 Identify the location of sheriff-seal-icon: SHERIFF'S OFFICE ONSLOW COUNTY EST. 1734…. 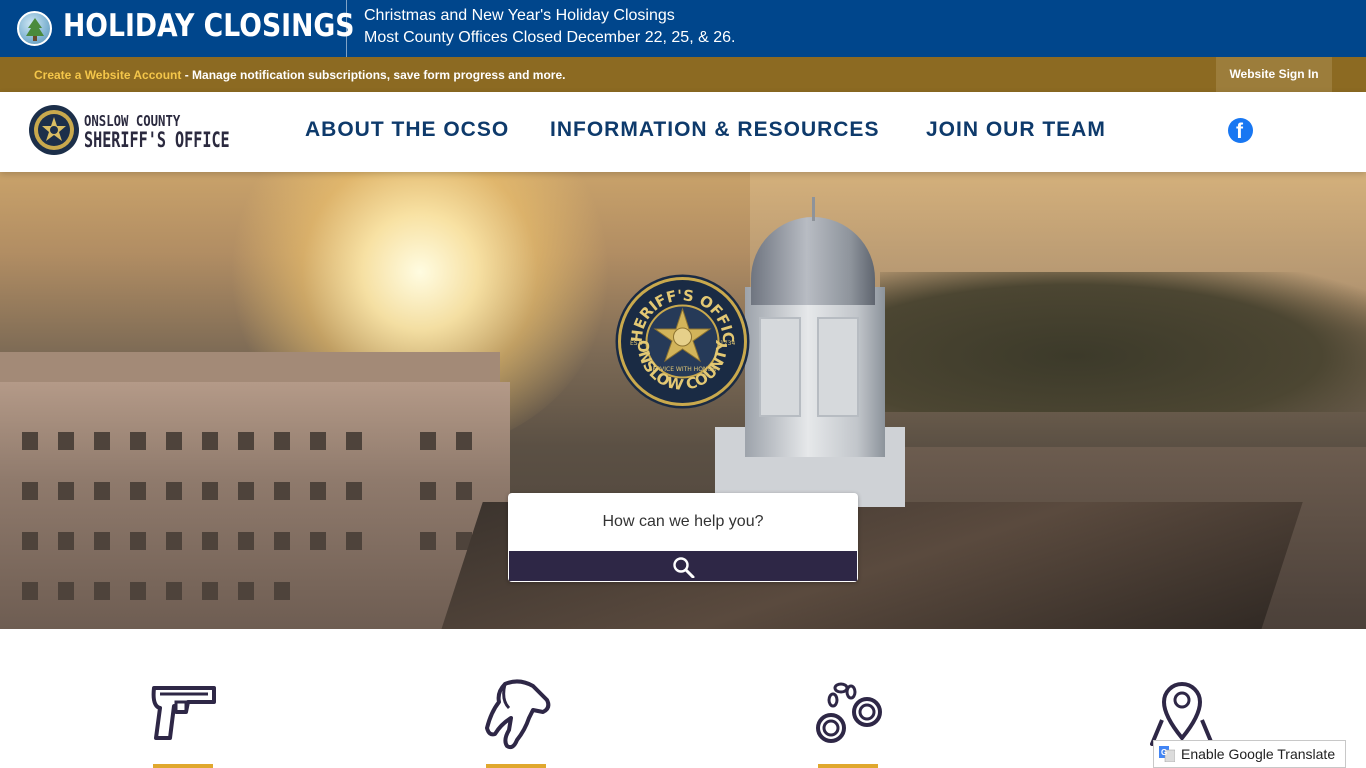
(680, 334).